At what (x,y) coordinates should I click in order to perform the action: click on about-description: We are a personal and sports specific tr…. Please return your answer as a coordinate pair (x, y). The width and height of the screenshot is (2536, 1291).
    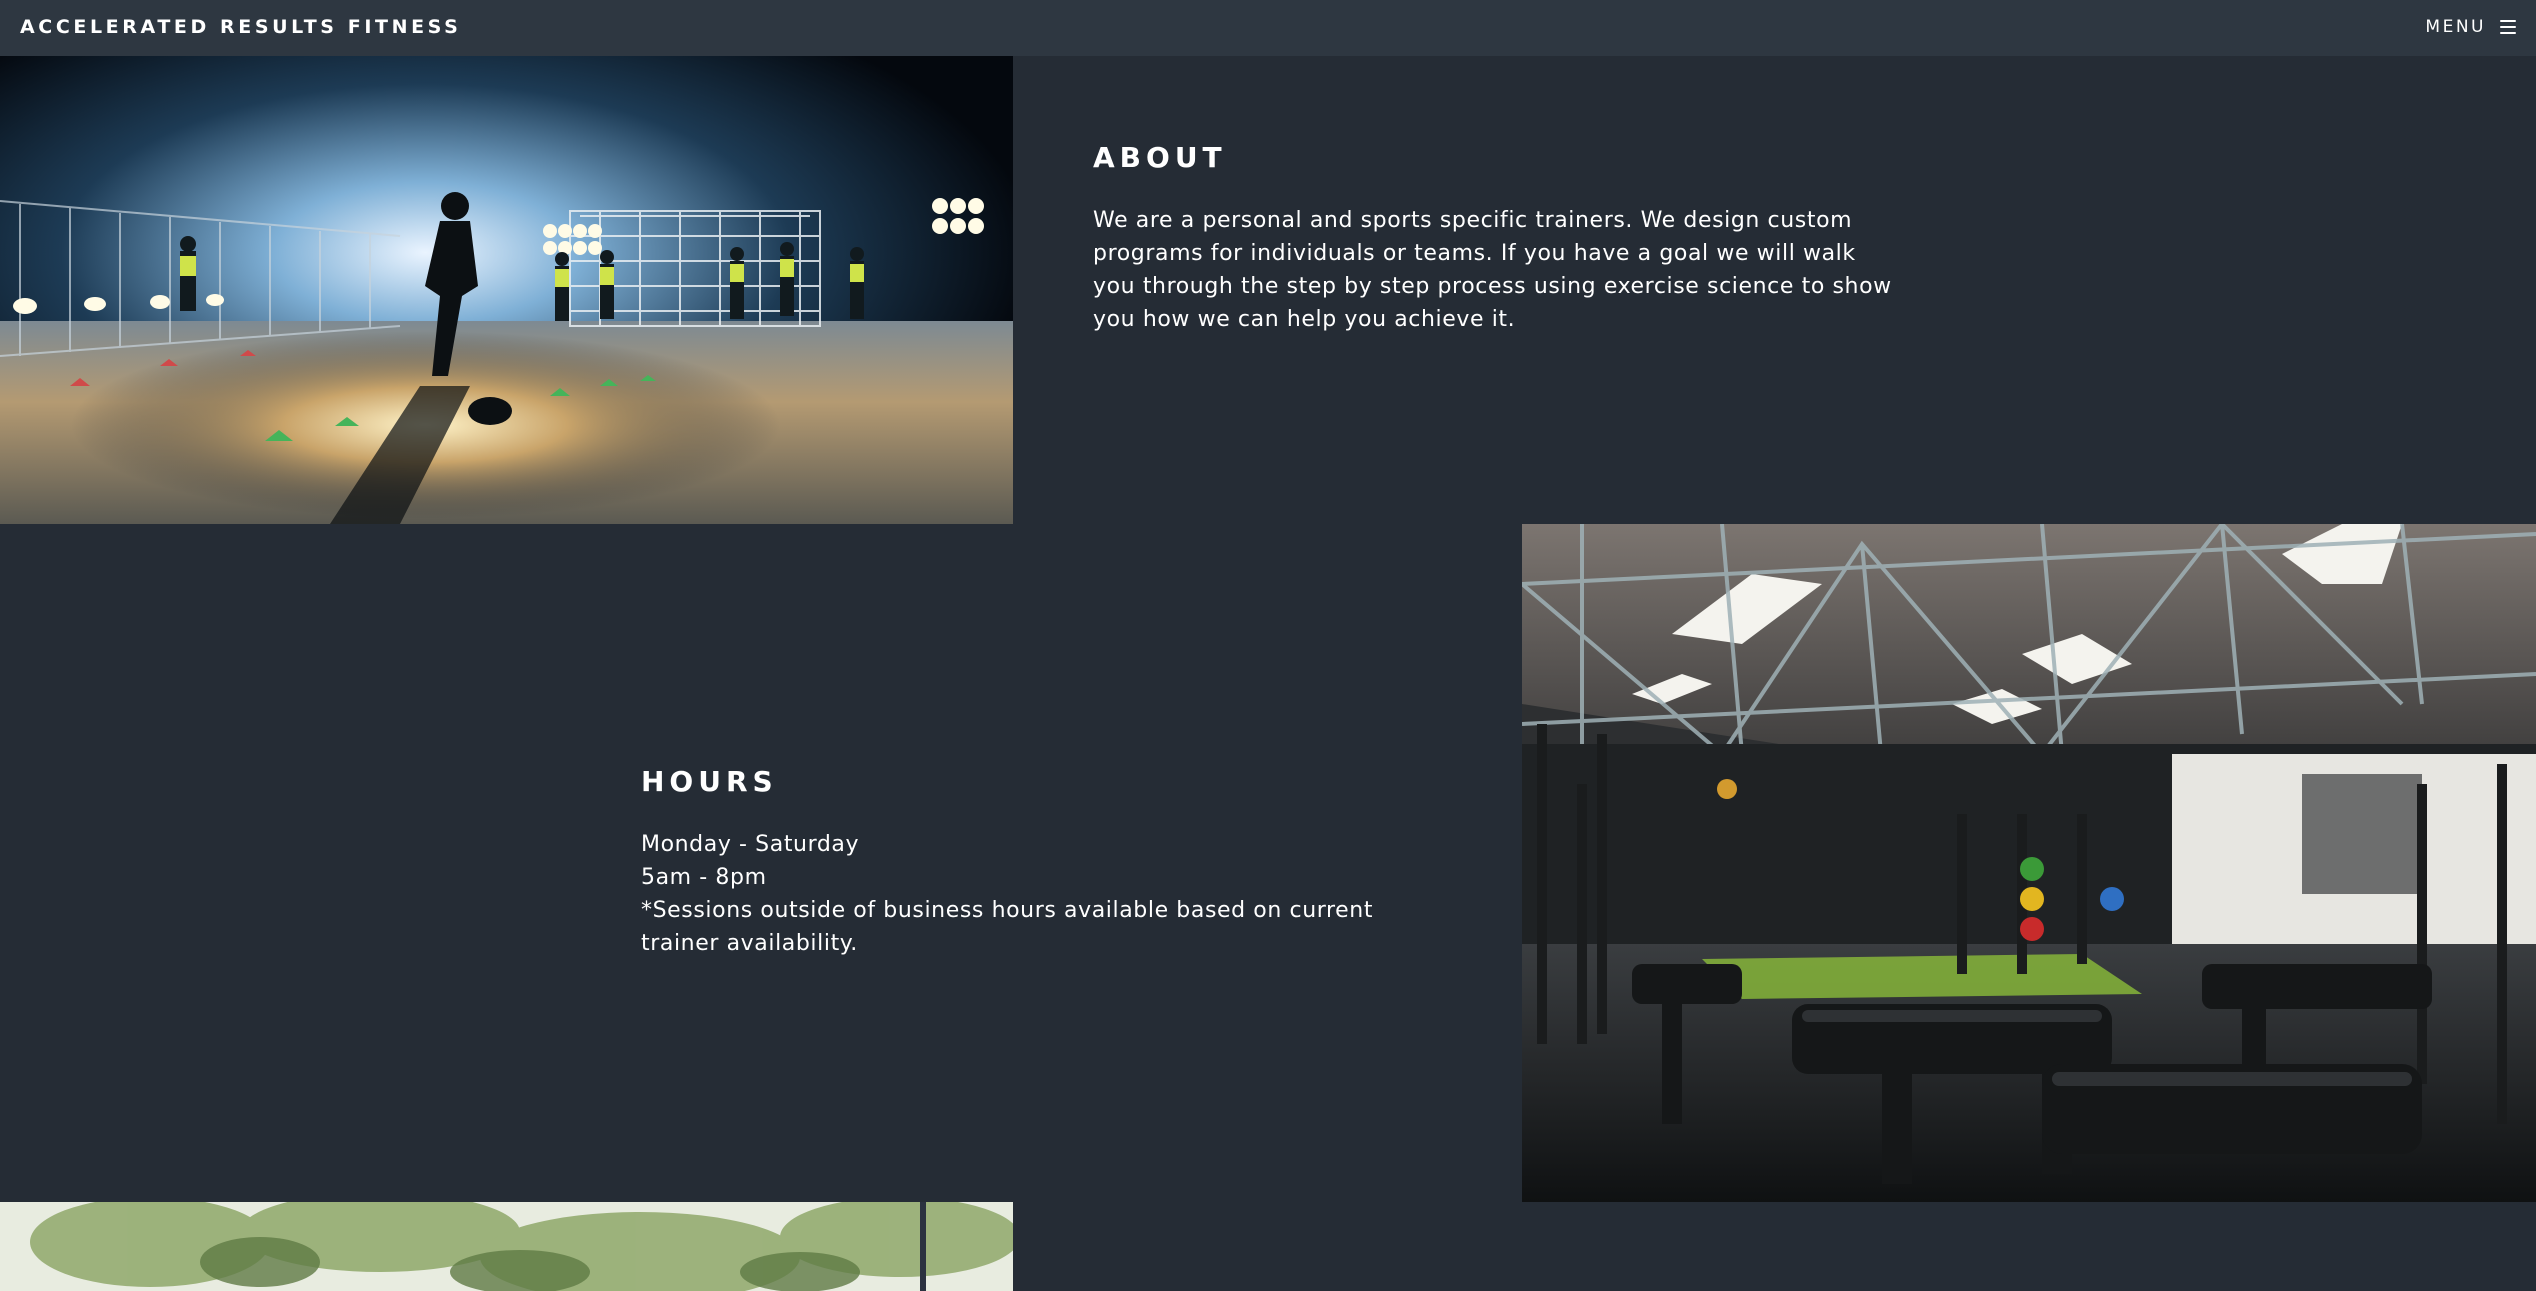
    Looking at the image, I should click on (1492, 270).